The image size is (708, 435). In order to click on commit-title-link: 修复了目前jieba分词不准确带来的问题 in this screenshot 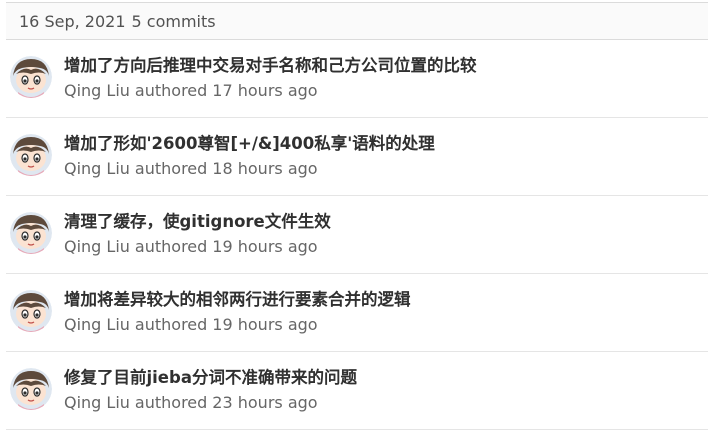, I will do `click(210, 378)`.